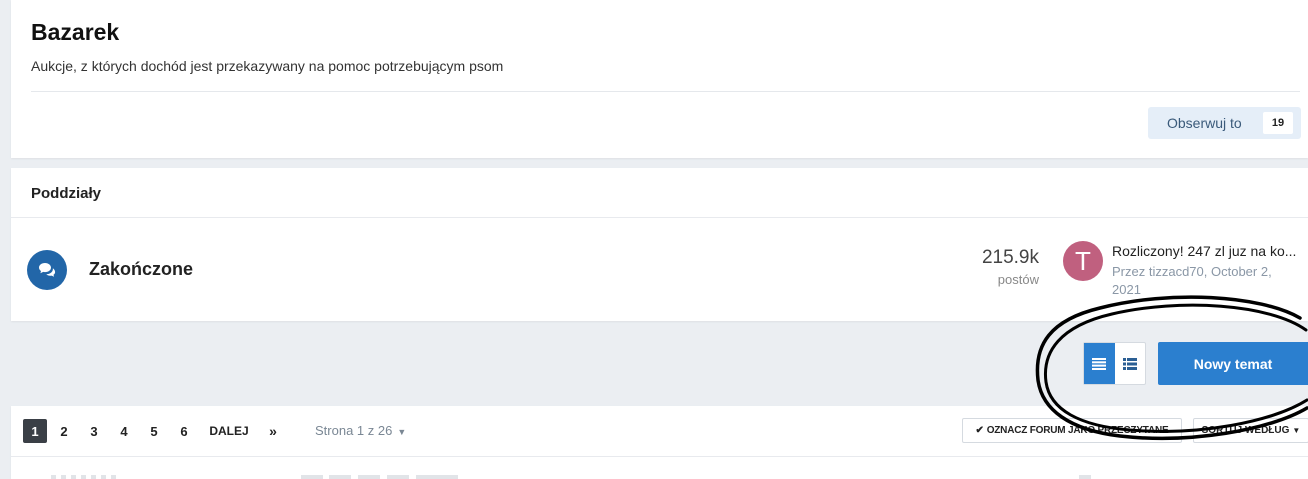  Describe the element at coordinates (1010, 257) in the screenshot. I see `posts-count: 215.9k` at that location.